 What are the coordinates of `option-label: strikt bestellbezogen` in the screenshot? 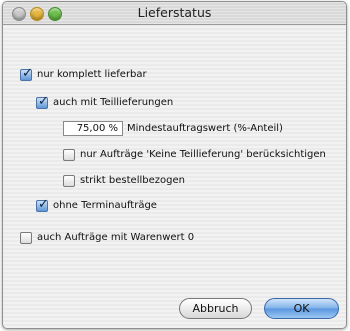 It's located at (132, 180).